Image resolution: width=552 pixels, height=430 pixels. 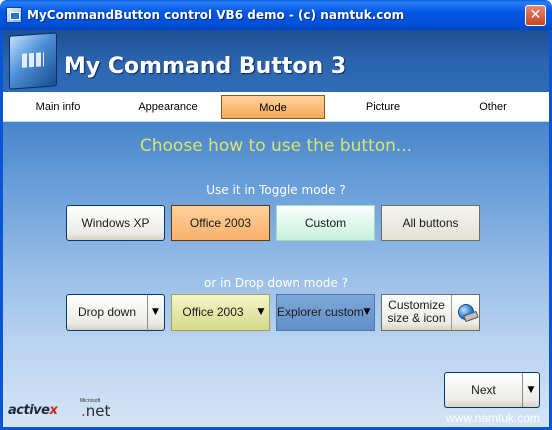 What do you see at coordinates (483, 390) in the screenshot?
I see `next-button-label: Next` at bounding box center [483, 390].